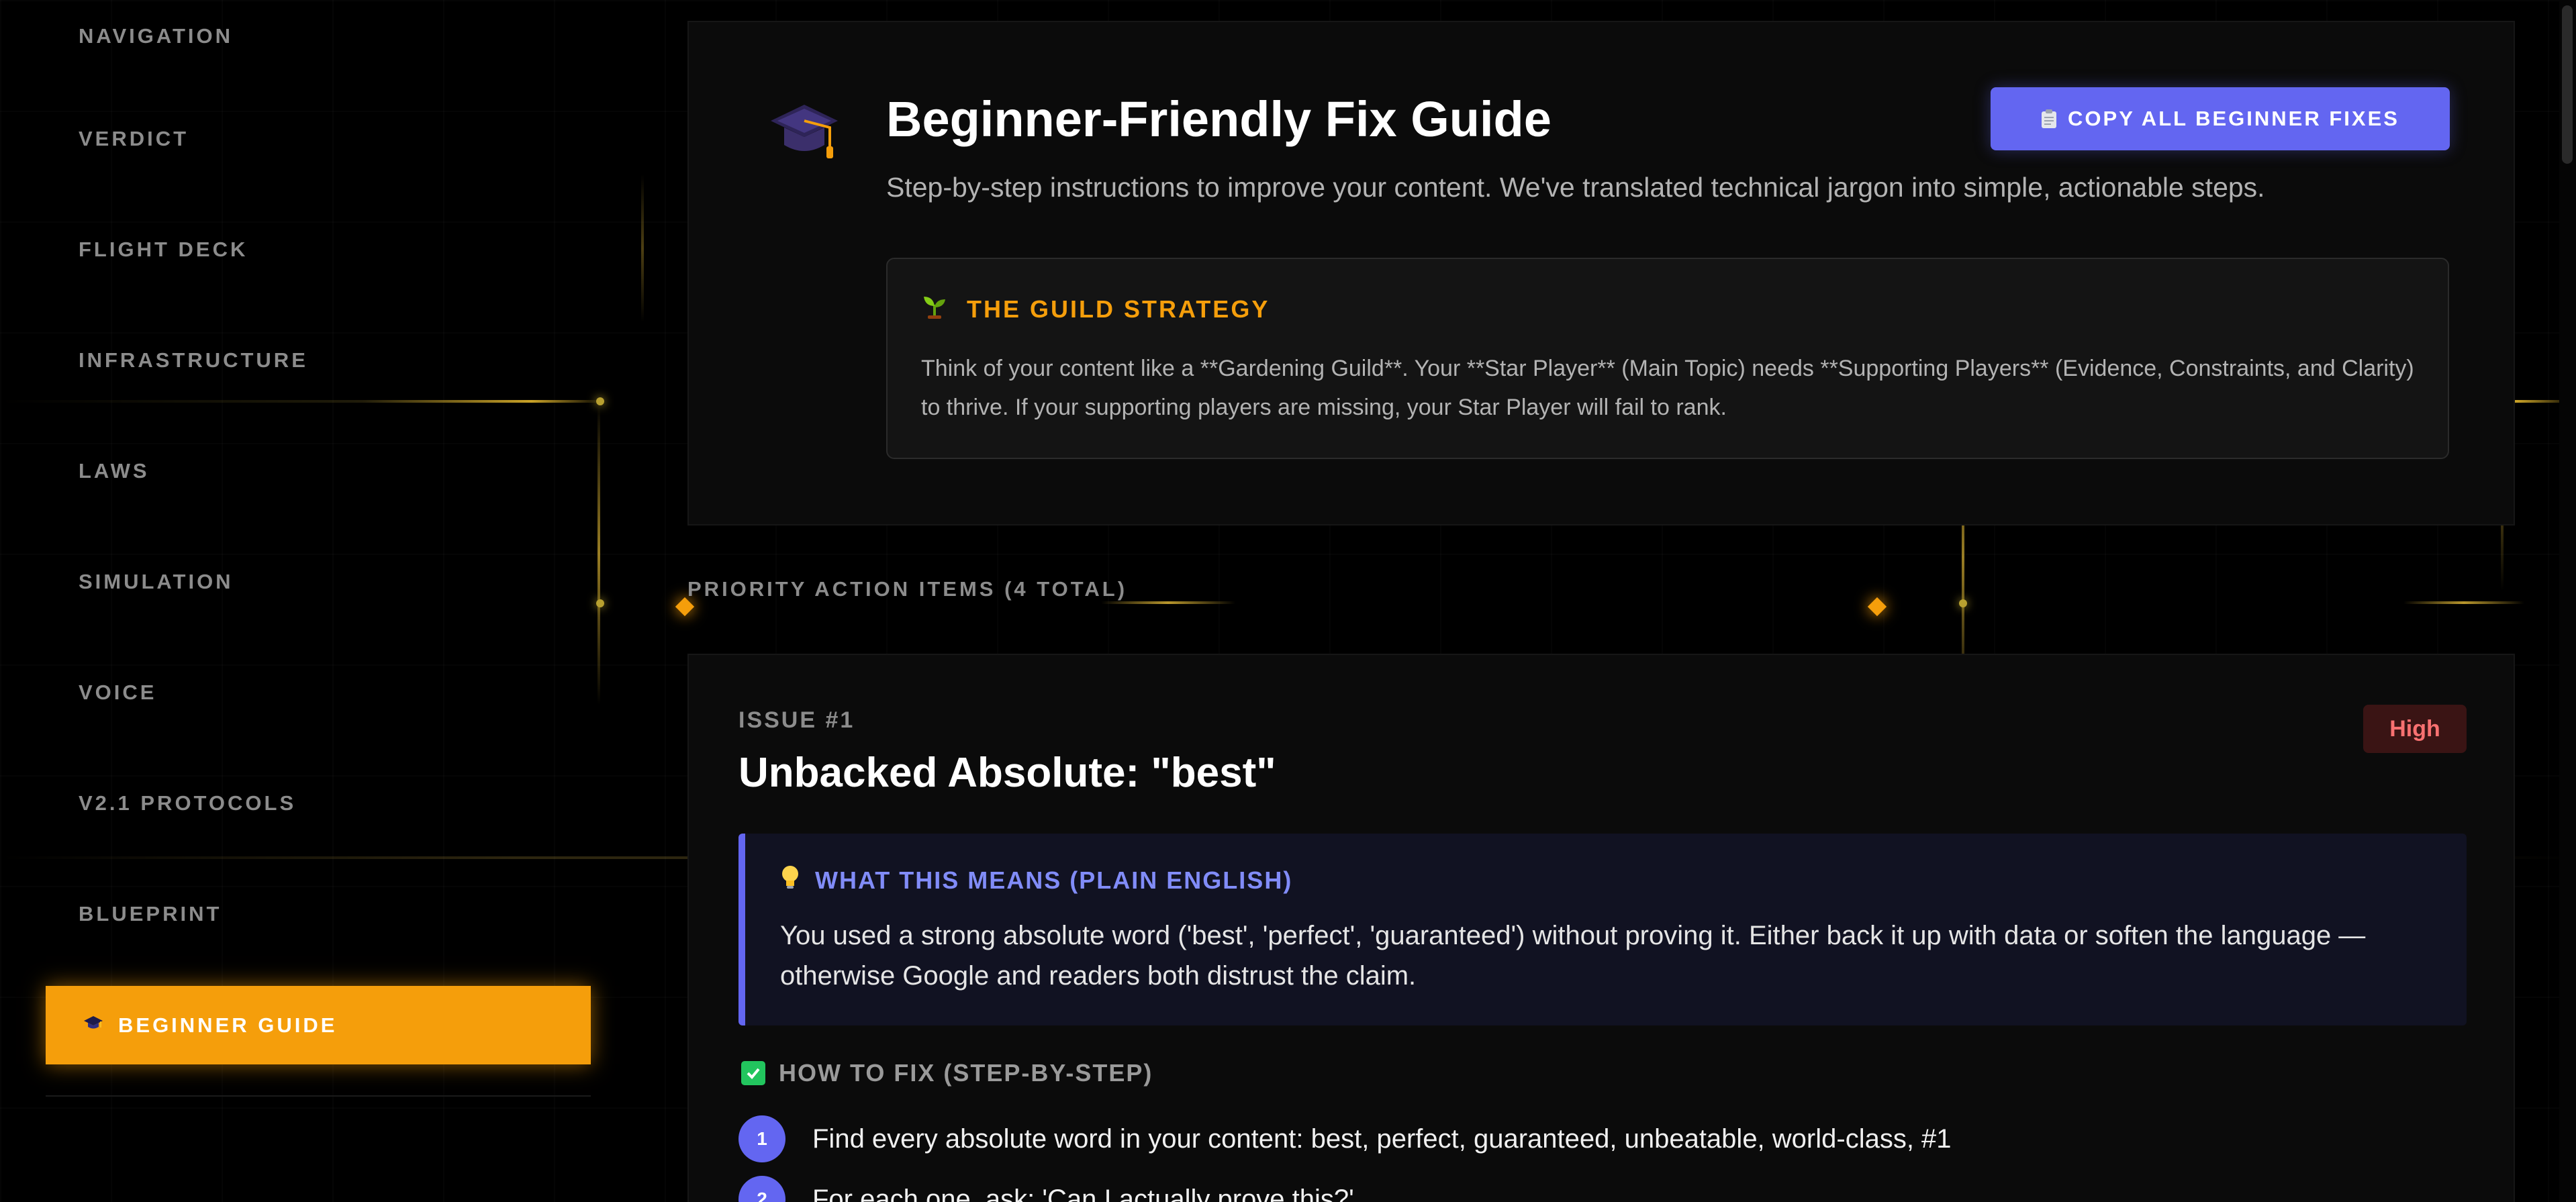 Image resolution: width=2576 pixels, height=1202 pixels. I want to click on page-title: Beginner-Friendly Fix Guide, so click(1219, 119).